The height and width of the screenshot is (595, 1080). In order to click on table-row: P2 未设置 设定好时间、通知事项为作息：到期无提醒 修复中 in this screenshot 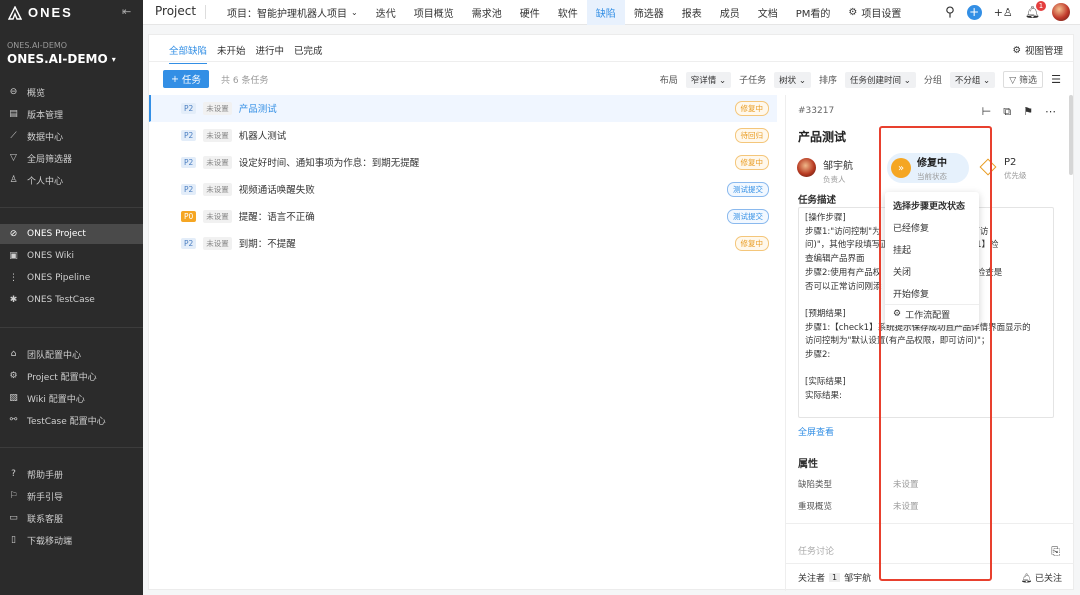, I will do `click(463, 162)`.